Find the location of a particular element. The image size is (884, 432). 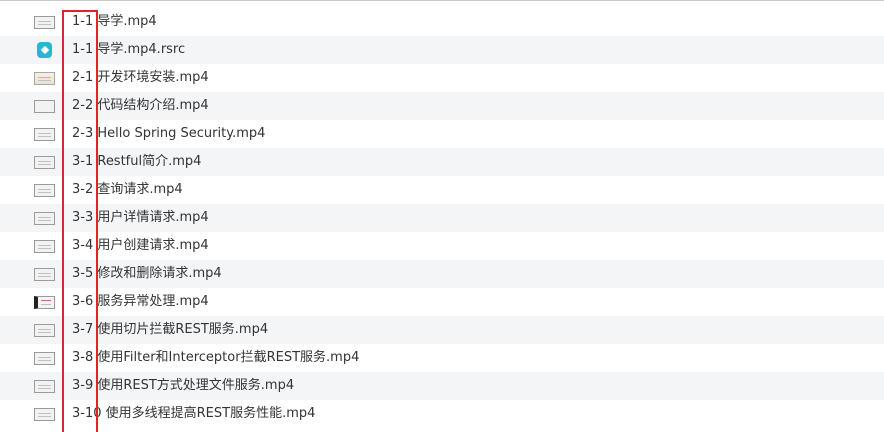

file-row: 3-7 使用切片拦截REST服务.mp4 is located at coordinates (442, 330).